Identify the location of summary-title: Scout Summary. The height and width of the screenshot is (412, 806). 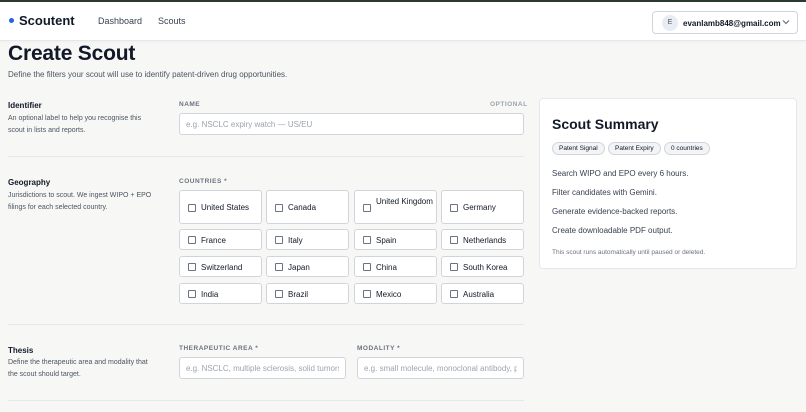
(605, 124).